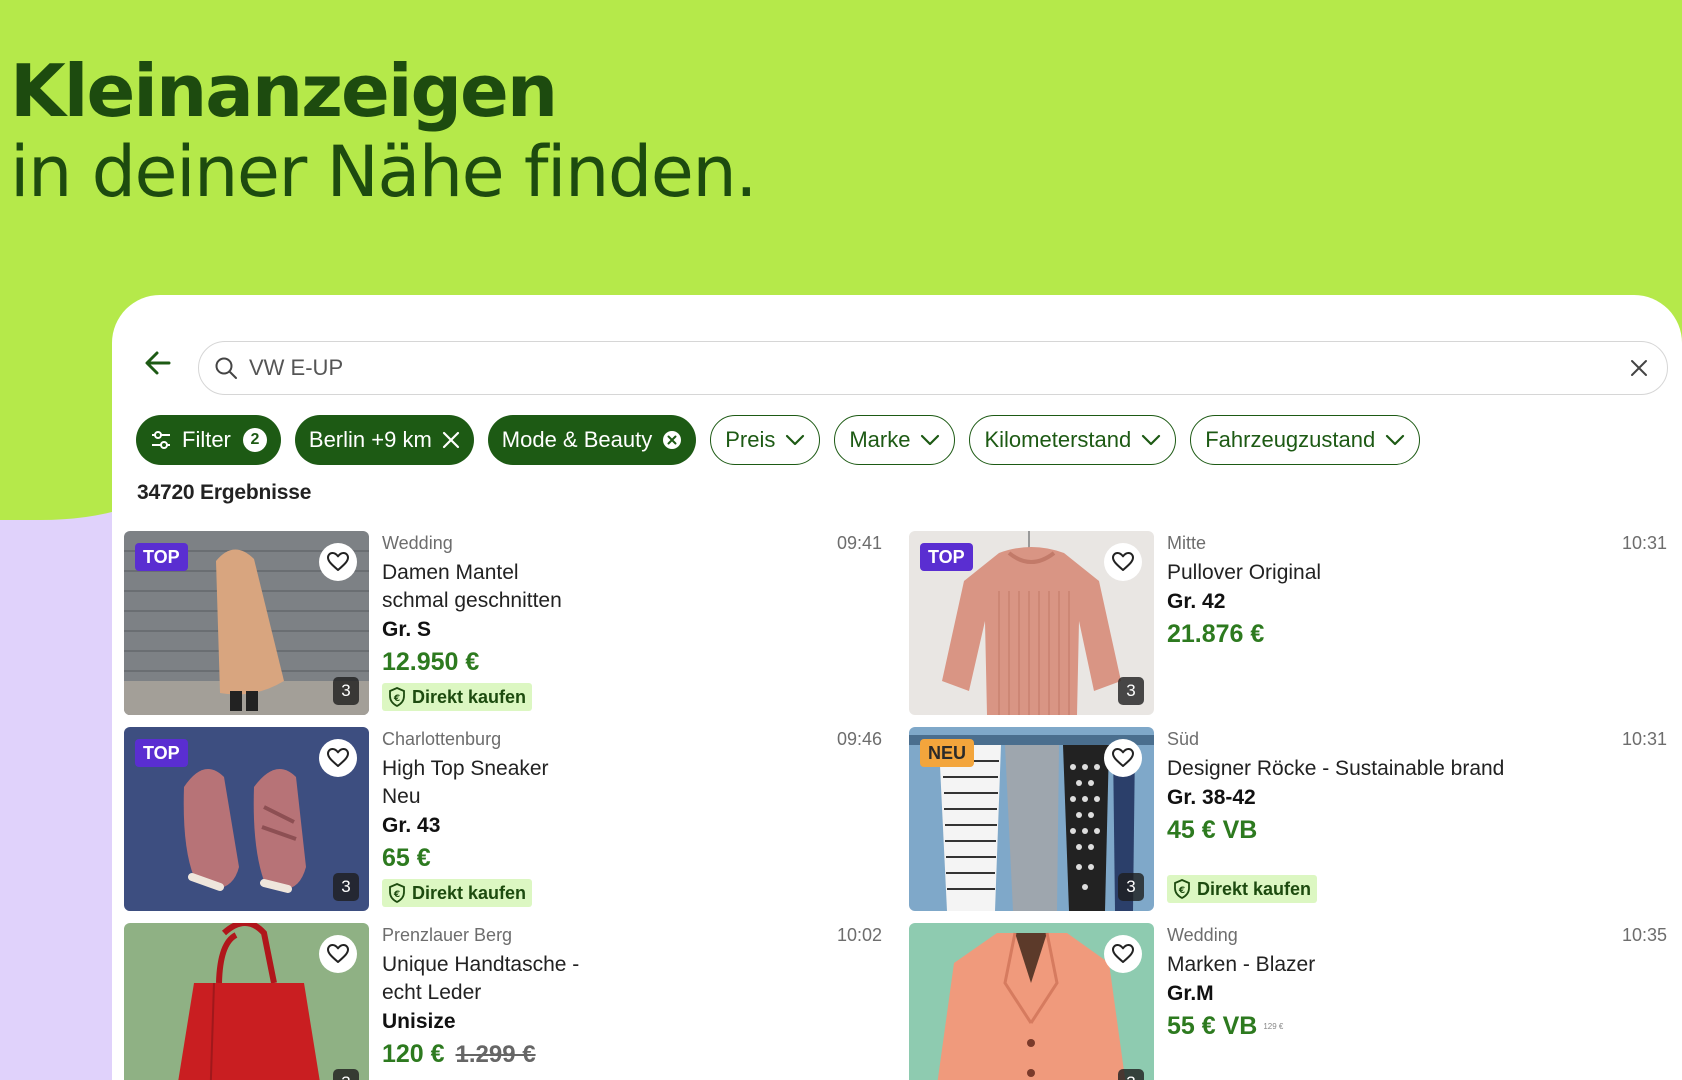 The width and height of the screenshot is (1682, 1080). What do you see at coordinates (1244, 572) in the screenshot?
I see `listing-title-line: Pullover Original` at bounding box center [1244, 572].